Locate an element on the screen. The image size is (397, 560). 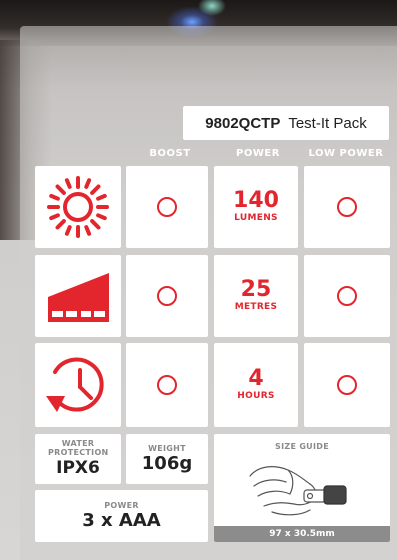
lumens-unit: LUMENS is located at coordinates (256, 218).